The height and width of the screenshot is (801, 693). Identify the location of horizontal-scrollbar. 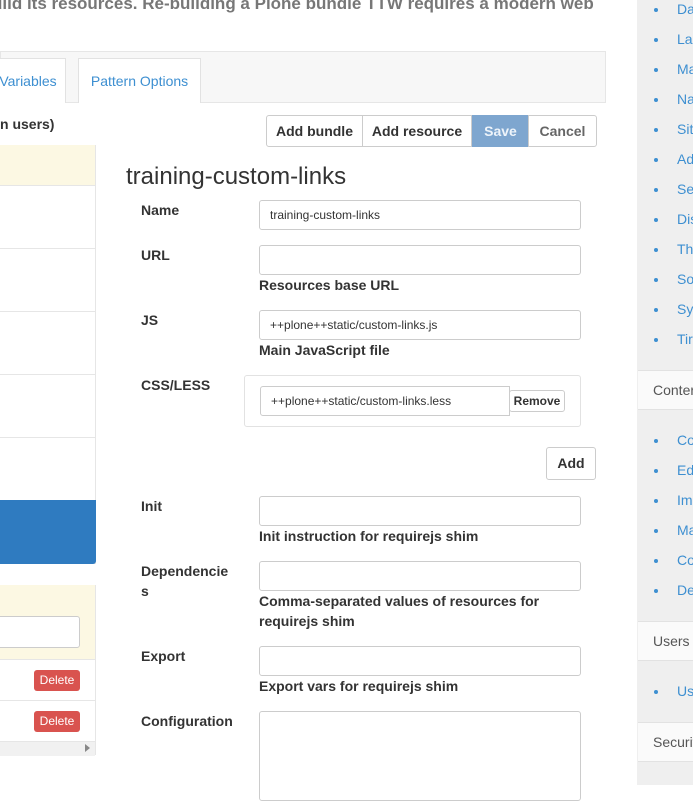
(47, 748).